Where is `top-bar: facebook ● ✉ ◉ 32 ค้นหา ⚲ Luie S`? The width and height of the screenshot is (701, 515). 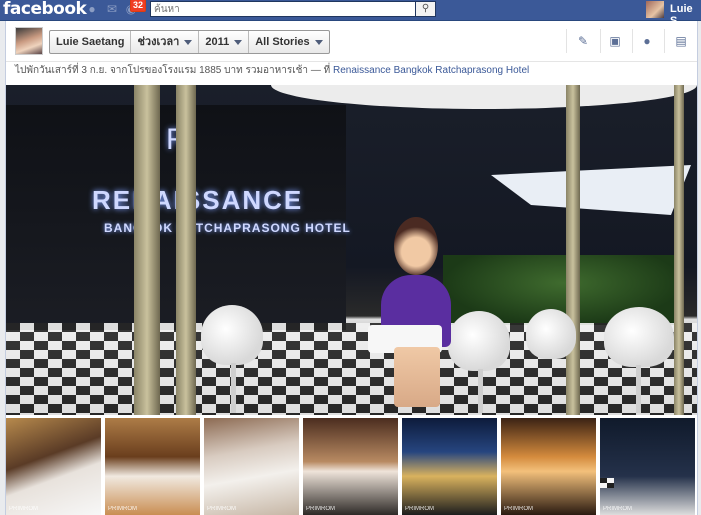
top-bar: facebook ● ✉ ◉ 32 ค้นหา ⚲ Luie S is located at coordinates (350, 13).